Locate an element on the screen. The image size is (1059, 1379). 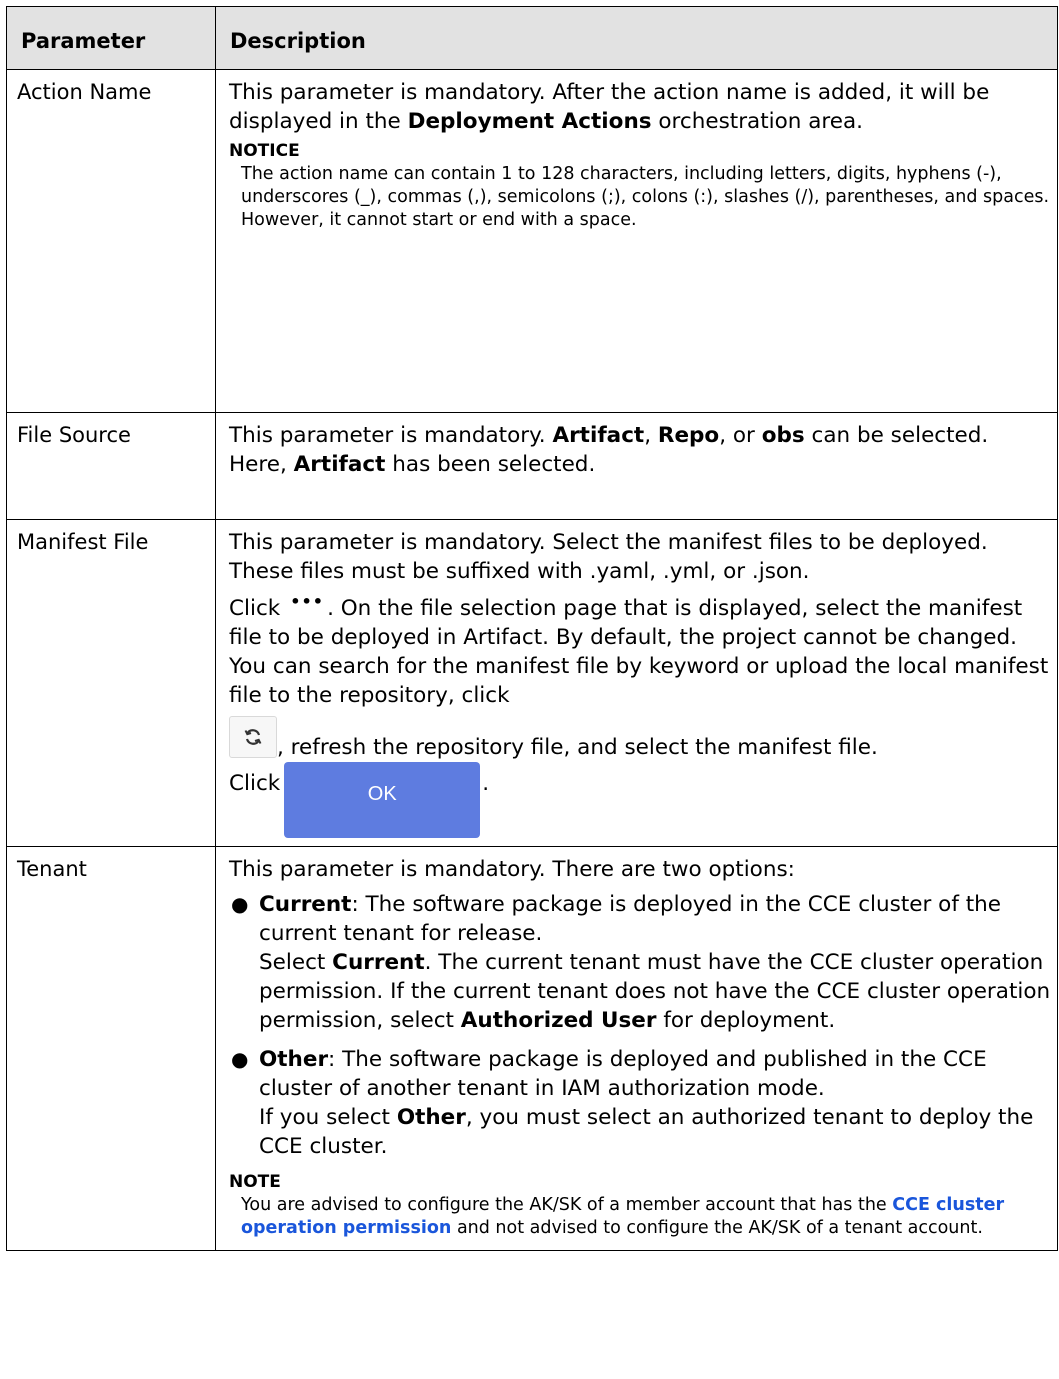
param-action-name: Action Name is located at coordinates (111, 241).